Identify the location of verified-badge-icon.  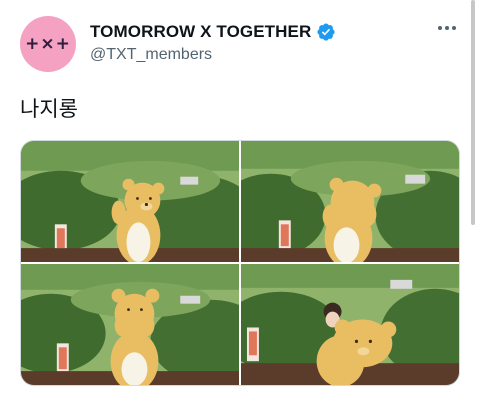
(326, 32).